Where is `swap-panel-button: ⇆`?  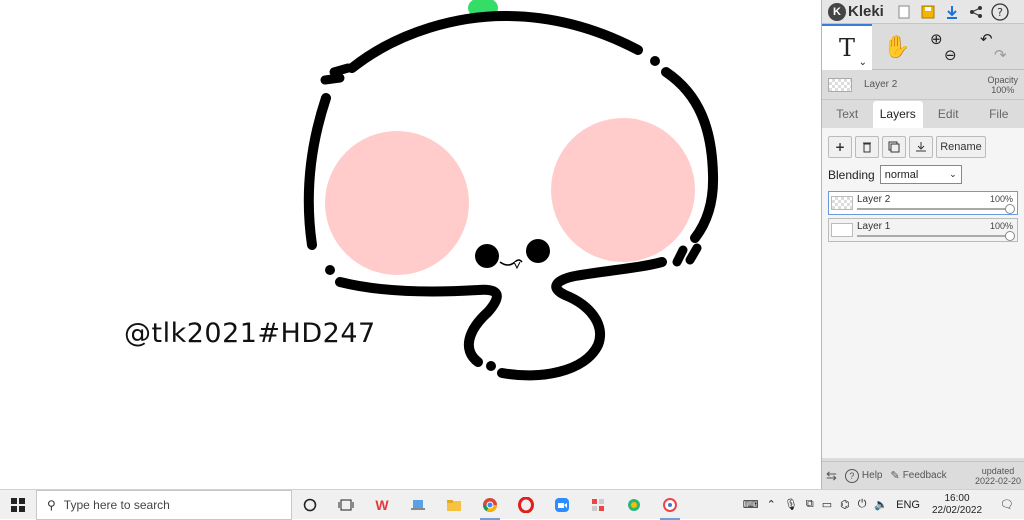 swap-panel-button: ⇆ is located at coordinates (831, 476).